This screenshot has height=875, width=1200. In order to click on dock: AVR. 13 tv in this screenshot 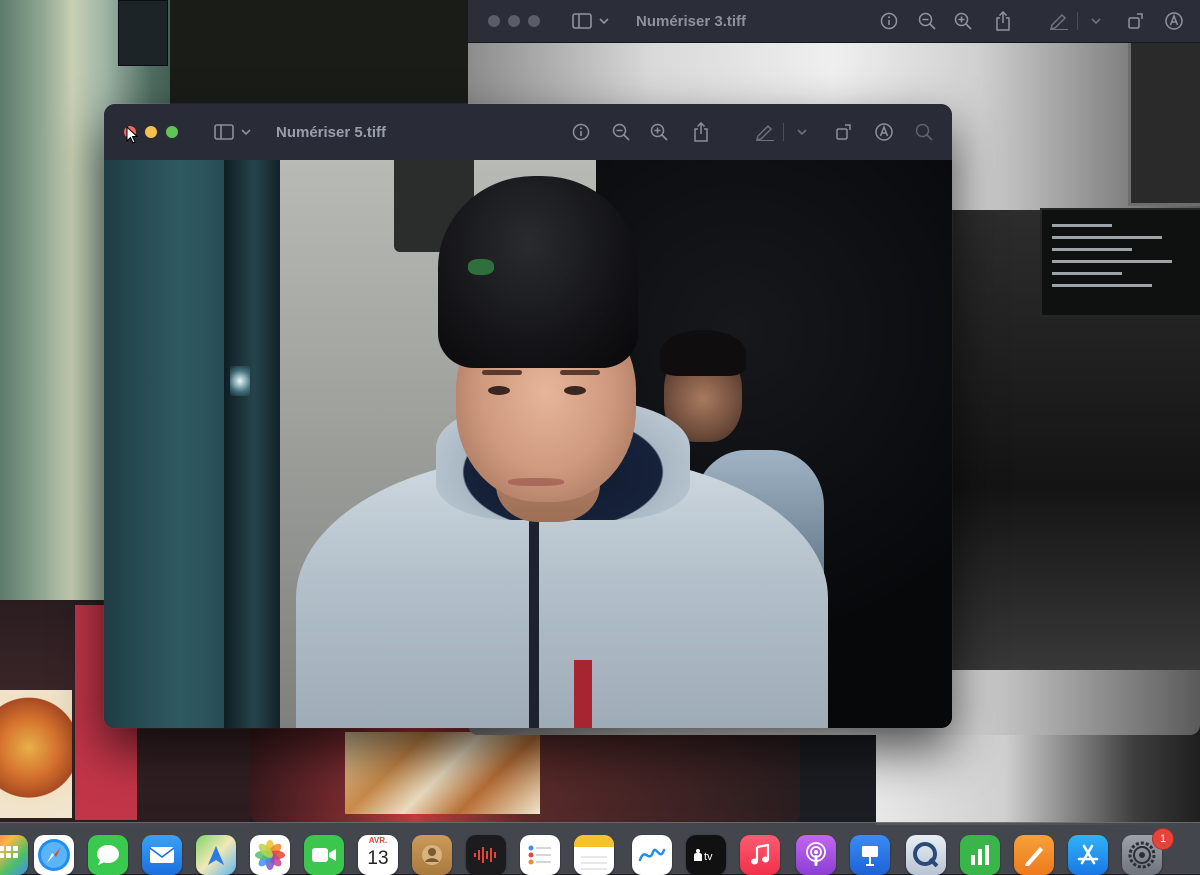, I will do `click(600, 848)`.